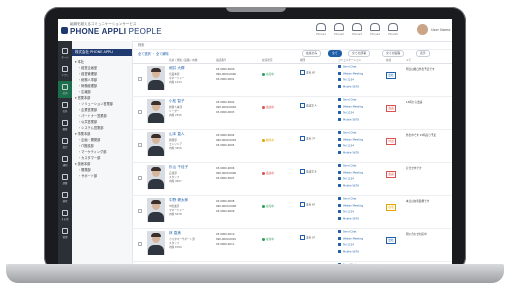 The width and height of the screenshot is (508, 290). I want to click on phone-label: Phone2, so click(339, 34).